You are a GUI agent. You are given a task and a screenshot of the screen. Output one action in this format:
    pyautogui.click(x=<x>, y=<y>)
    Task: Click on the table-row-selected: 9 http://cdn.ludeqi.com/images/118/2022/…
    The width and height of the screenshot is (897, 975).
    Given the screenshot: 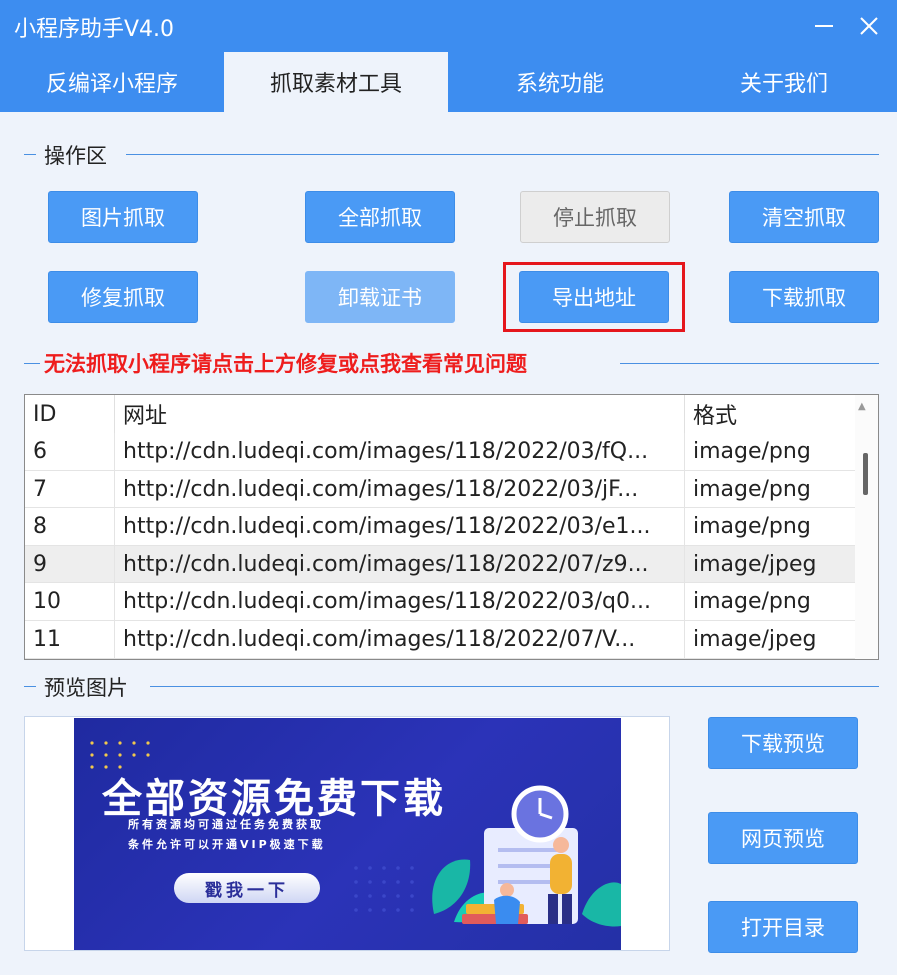 What is the action you would take?
    pyautogui.click(x=440, y=564)
    